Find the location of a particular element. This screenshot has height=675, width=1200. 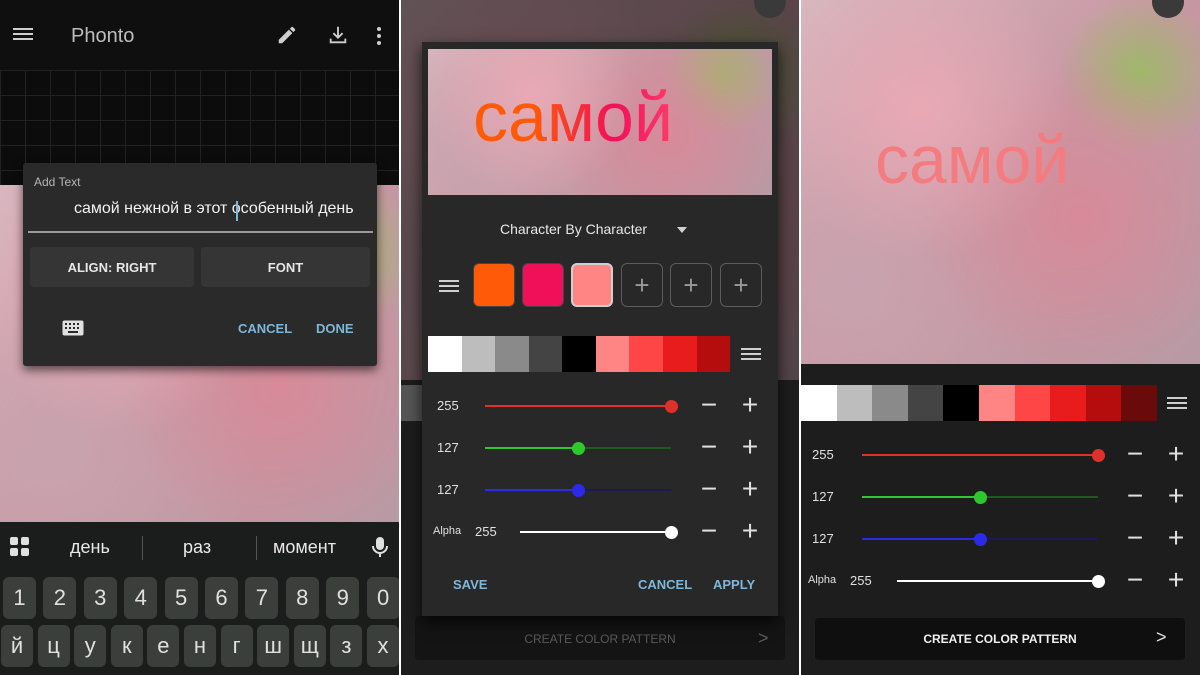

font-button: FONT is located at coordinates (285, 267).